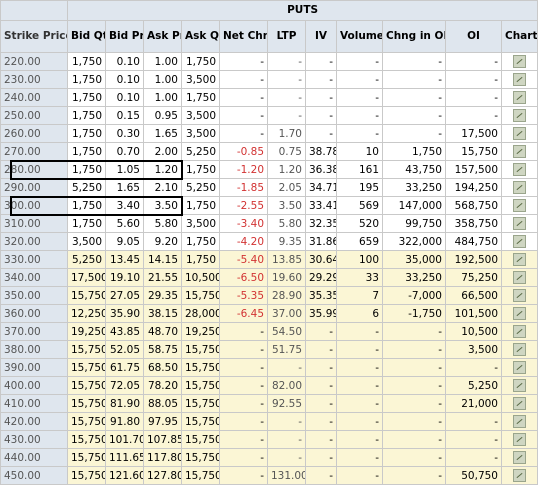 The image size is (538, 486). I want to click on ask-price-cell: 68.50, so click(162, 367).